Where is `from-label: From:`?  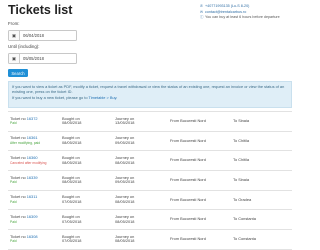 from-label: From: is located at coordinates (14, 23).